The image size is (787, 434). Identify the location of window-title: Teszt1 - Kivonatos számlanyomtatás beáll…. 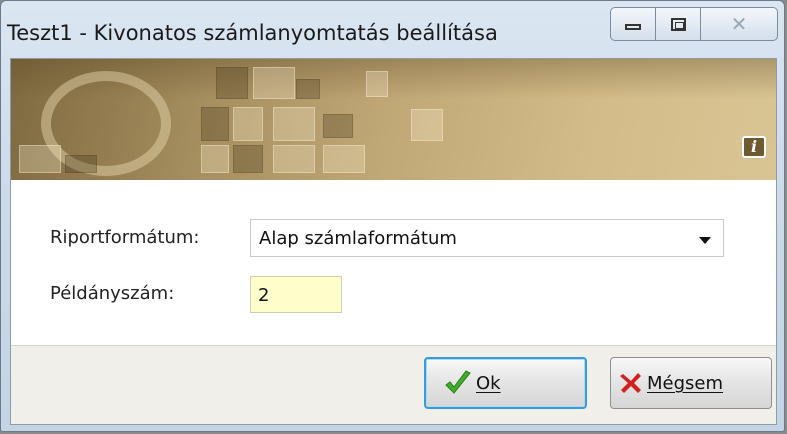
(252, 33).